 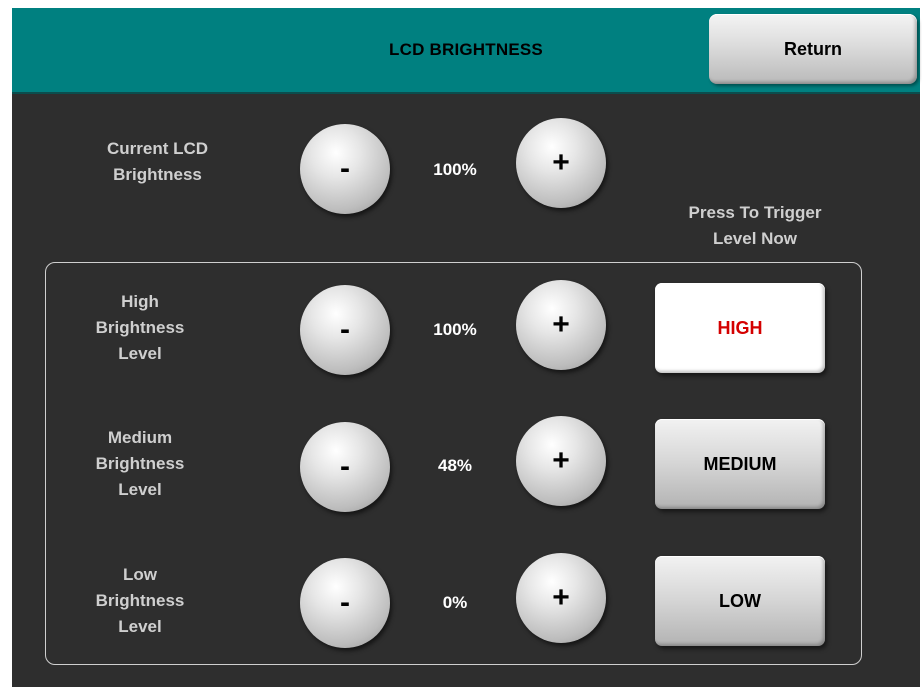 What do you see at coordinates (157, 161) in the screenshot?
I see `current-brightness-label: Current LCD Brightness` at bounding box center [157, 161].